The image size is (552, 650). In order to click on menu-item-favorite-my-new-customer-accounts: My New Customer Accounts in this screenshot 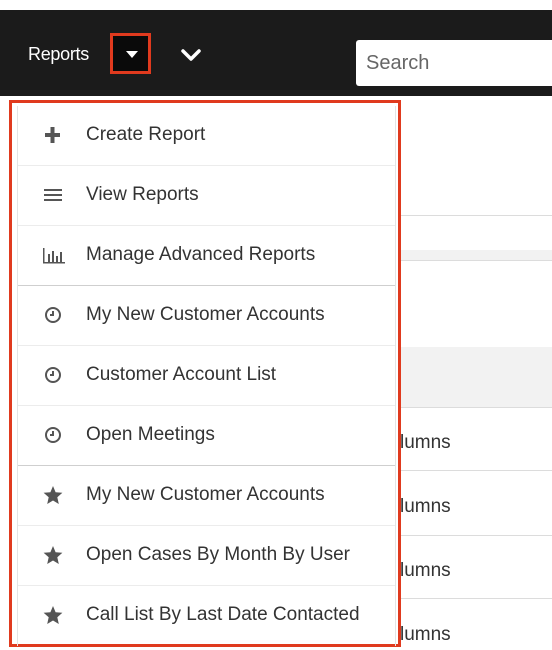, I will do `click(206, 496)`.